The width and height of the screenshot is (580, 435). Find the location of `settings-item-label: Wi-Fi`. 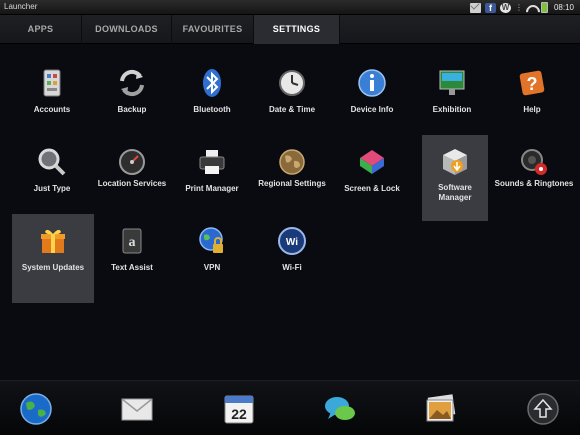

settings-item-label: Wi-Fi is located at coordinates (292, 267).